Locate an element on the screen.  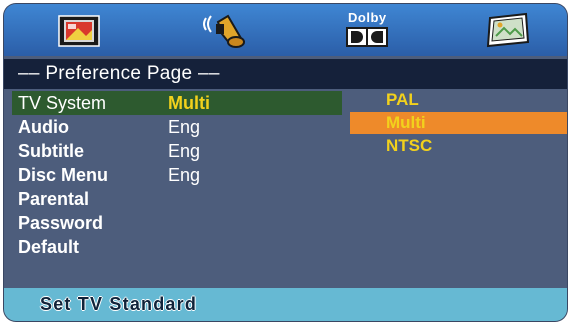
dolby-label: Dolby is located at coordinates (367, 17).